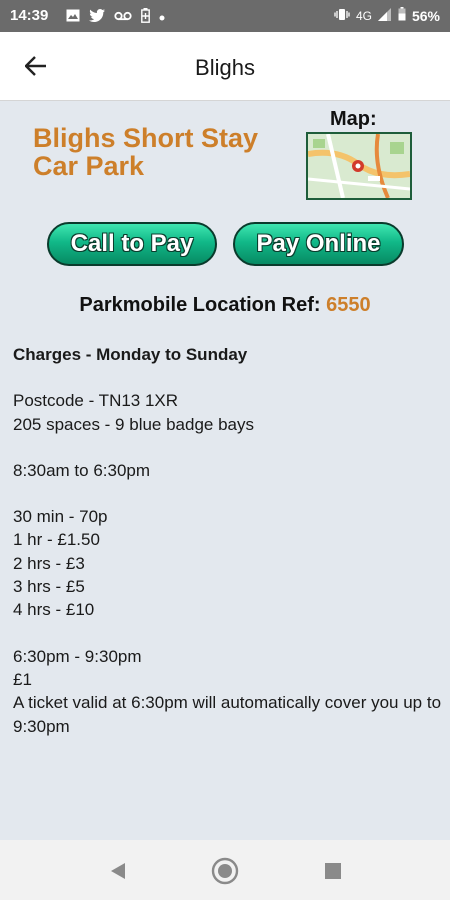 This screenshot has width=450, height=900. Describe the element at coordinates (342, 16) in the screenshot. I see `vibrate-icon` at that location.